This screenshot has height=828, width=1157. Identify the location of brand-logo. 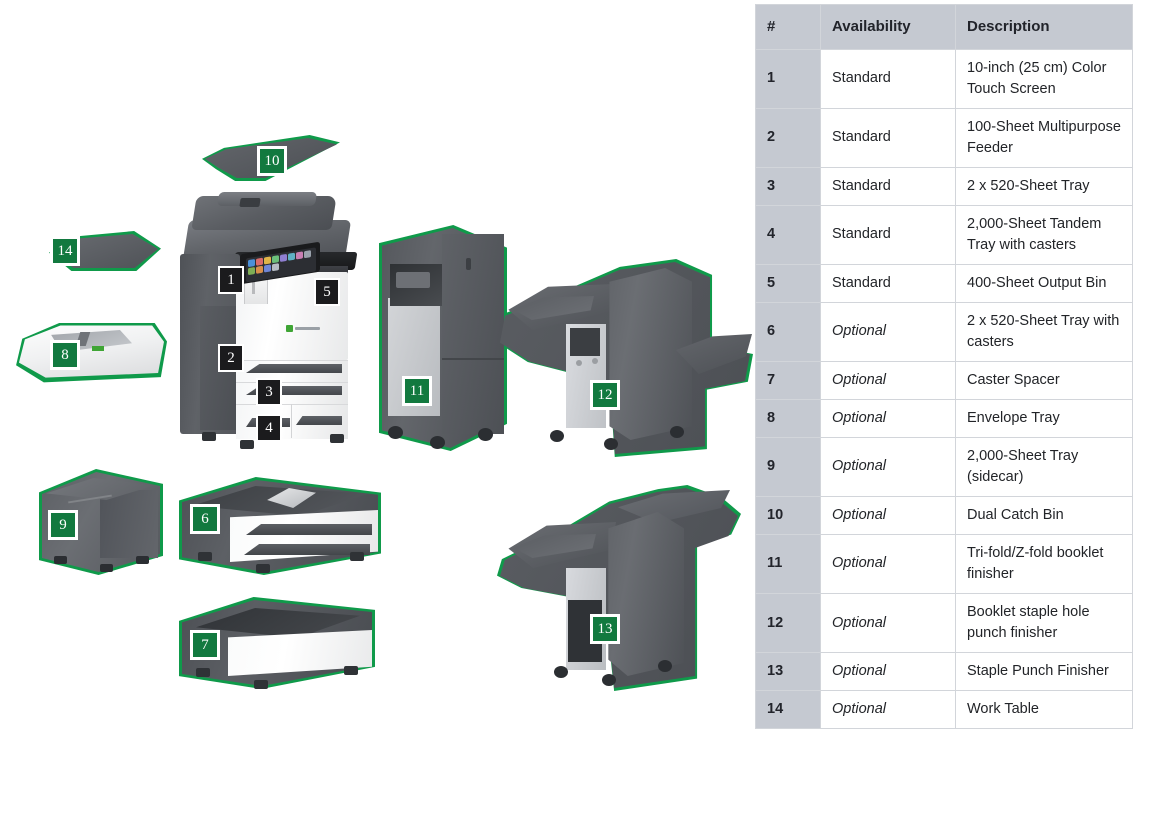
(303, 328).